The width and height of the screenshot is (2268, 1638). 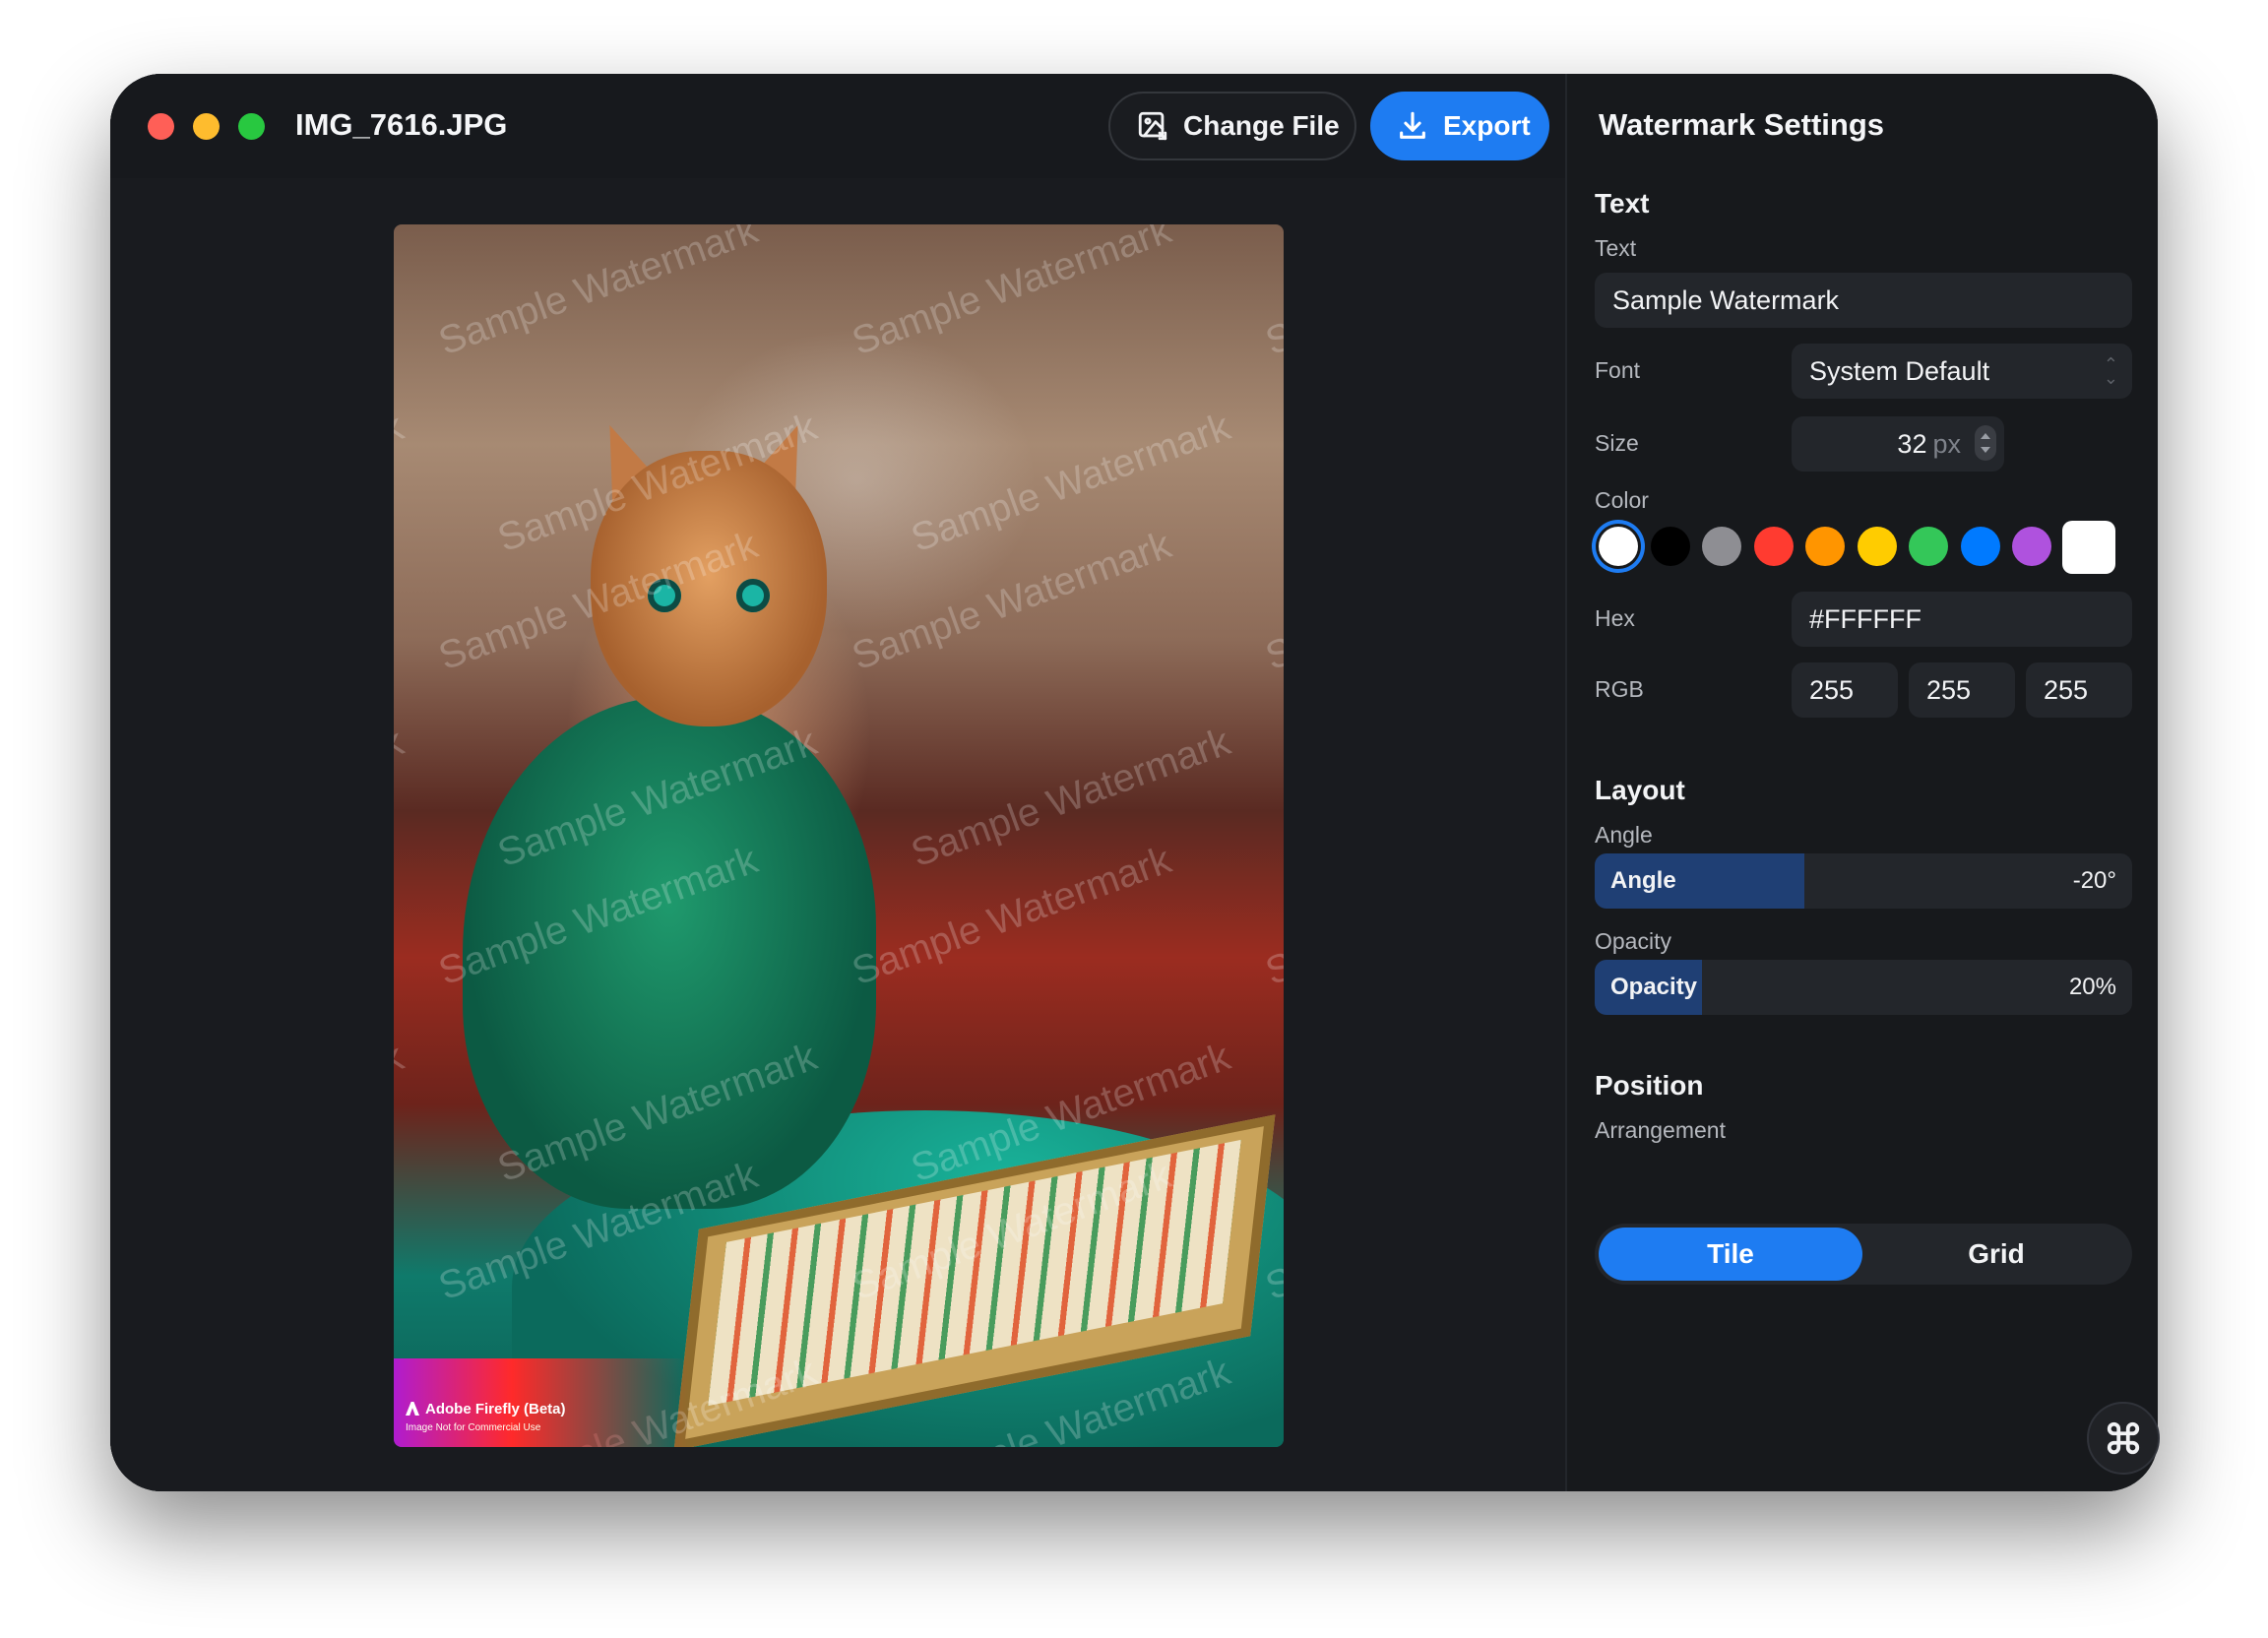 What do you see at coordinates (1412, 125) in the screenshot?
I see `download-icon` at bounding box center [1412, 125].